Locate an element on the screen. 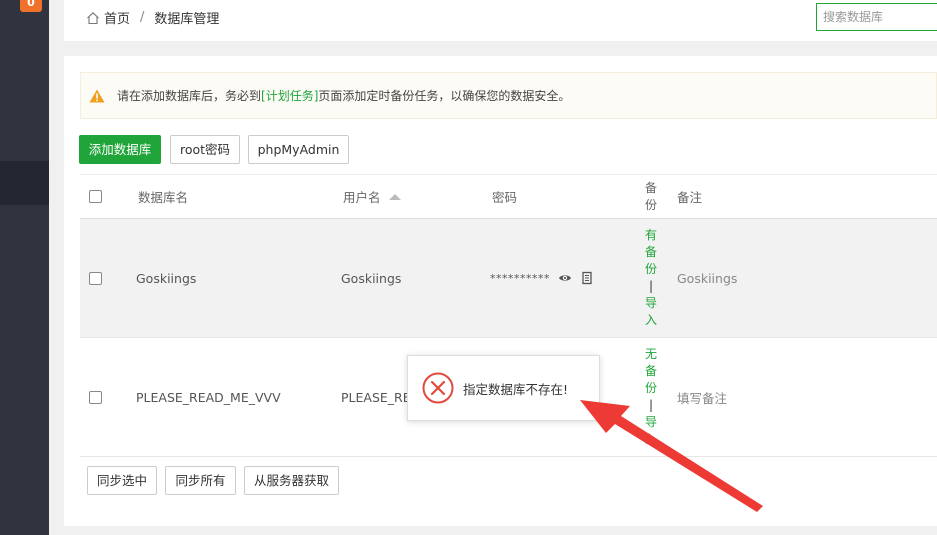 This screenshot has width=937, height=535. select-all-cell is located at coordinates (95, 196).